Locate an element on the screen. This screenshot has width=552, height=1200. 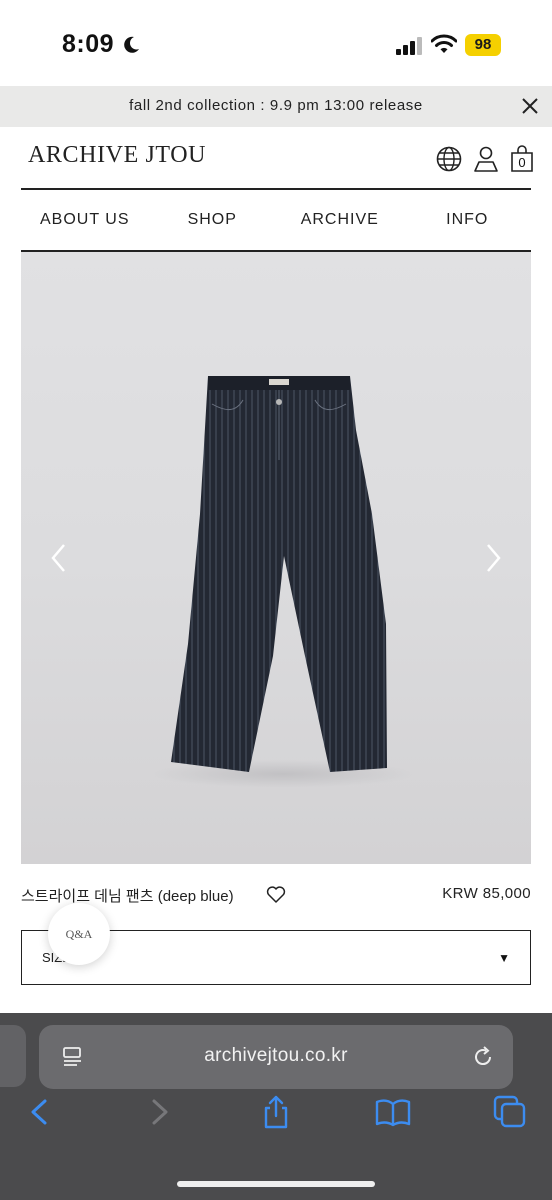
address-bar: archivejtou.co.kr is located at coordinates (276, 1057).